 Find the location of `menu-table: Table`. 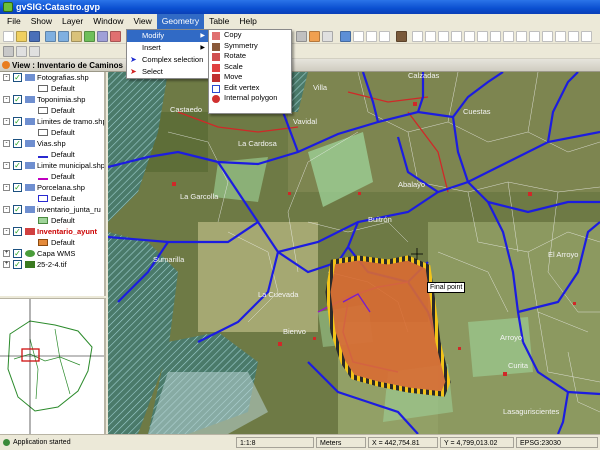

menu-table: Table is located at coordinates (219, 21).